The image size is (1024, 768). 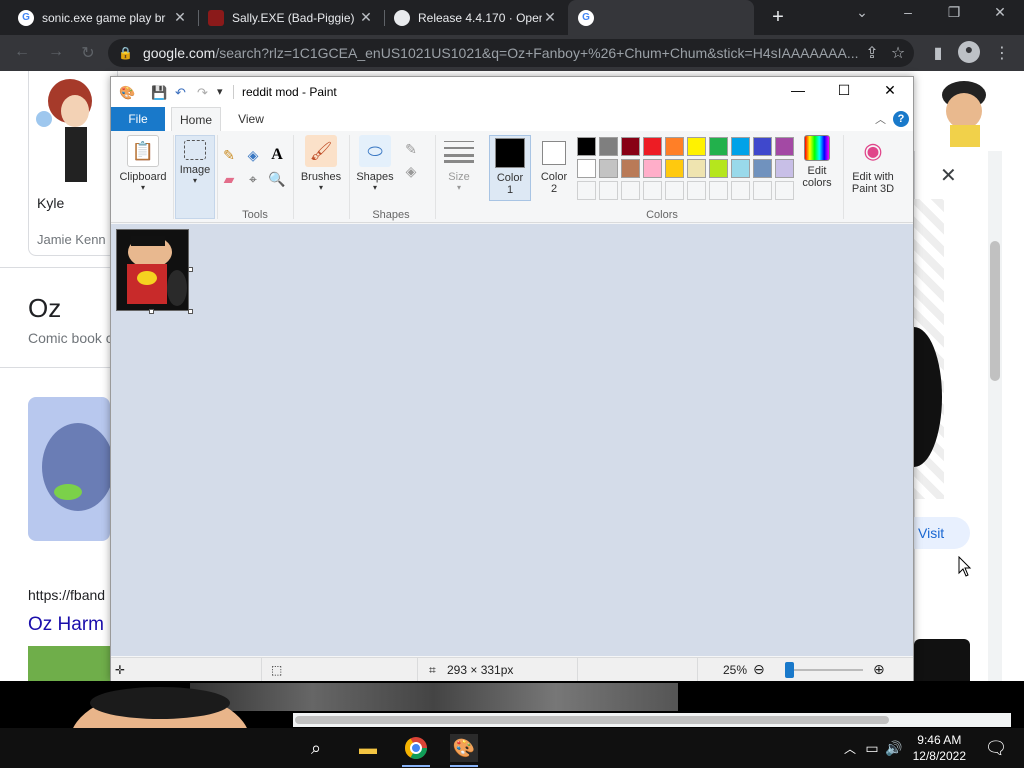 What do you see at coordinates (778, 17) in the screenshot?
I see `new-tab-plus-icon: +` at bounding box center [778, 17].